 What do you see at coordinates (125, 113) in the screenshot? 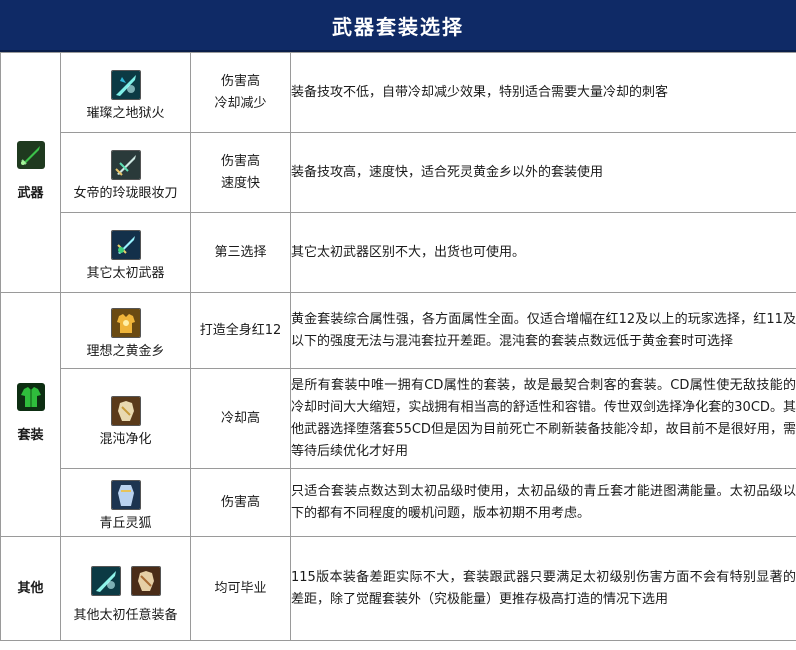
I see `item-name: 璀璨之地狱火` at bounding box center [125, 113].